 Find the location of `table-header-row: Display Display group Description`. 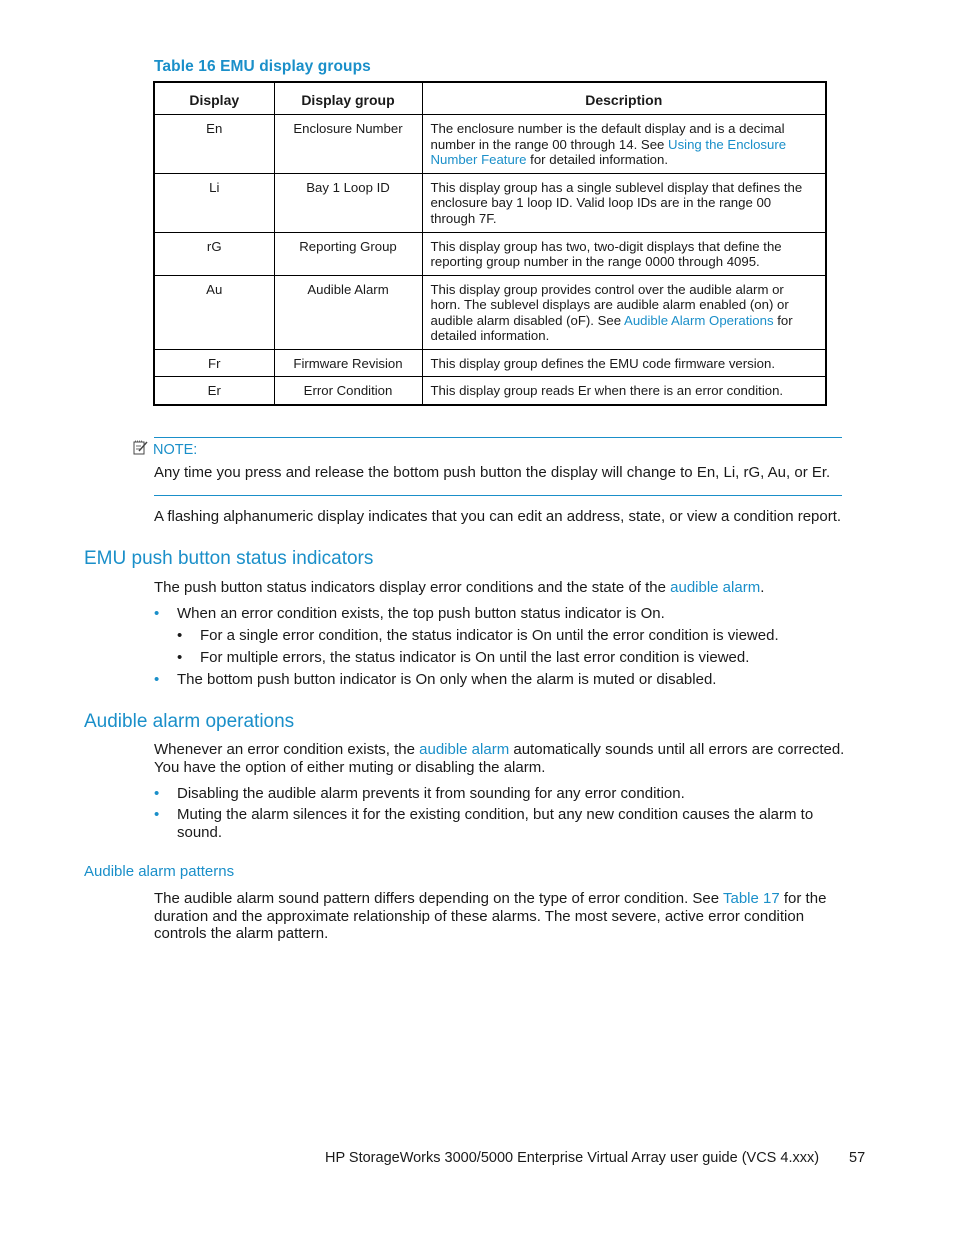

table-header-row: Display Display group Description is located at coordinates (490, 98).